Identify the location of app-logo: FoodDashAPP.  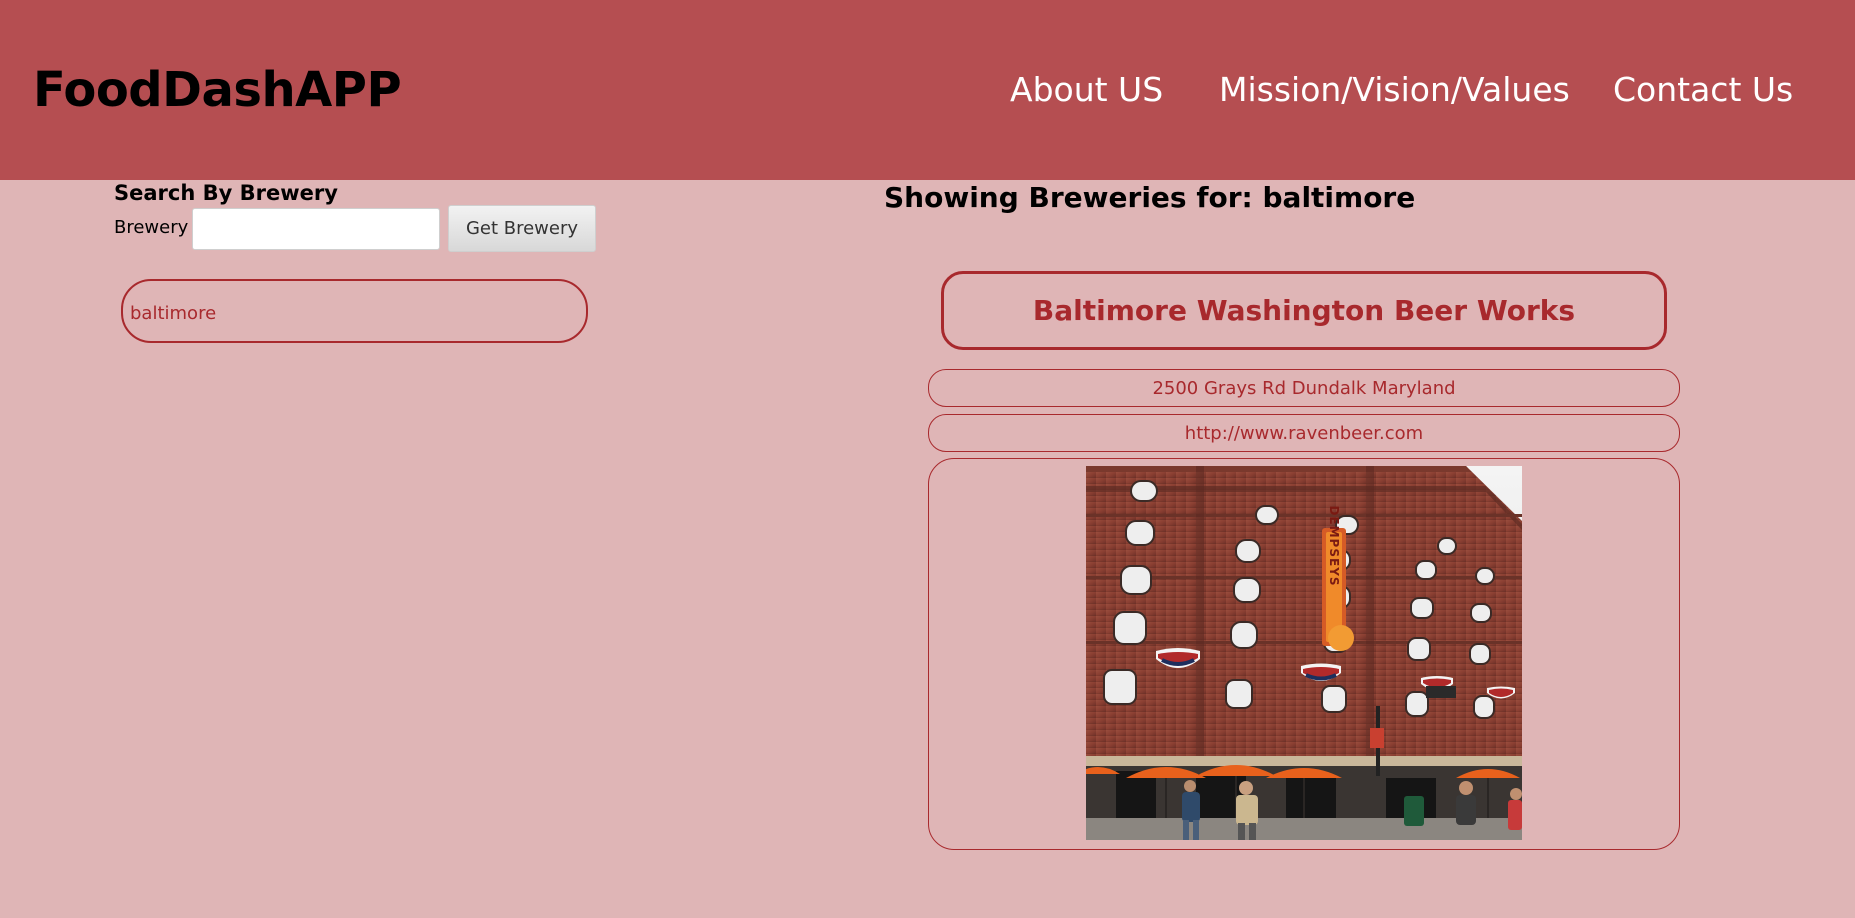
(217, 90).